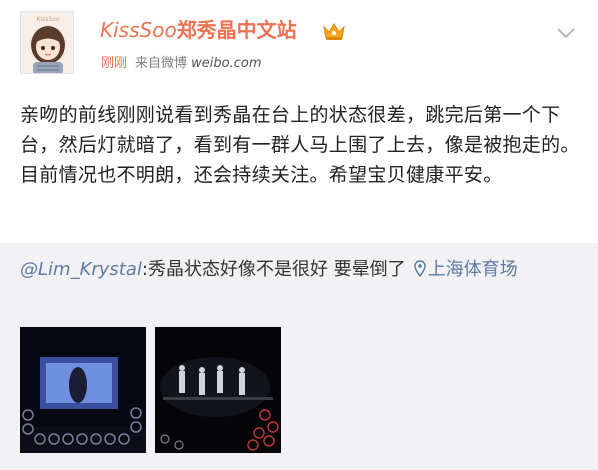  What do you see at coordinates (47, 19) in the screenshot?
I see `avatar-caption: KissSoo` at bounding box center [47, 19].